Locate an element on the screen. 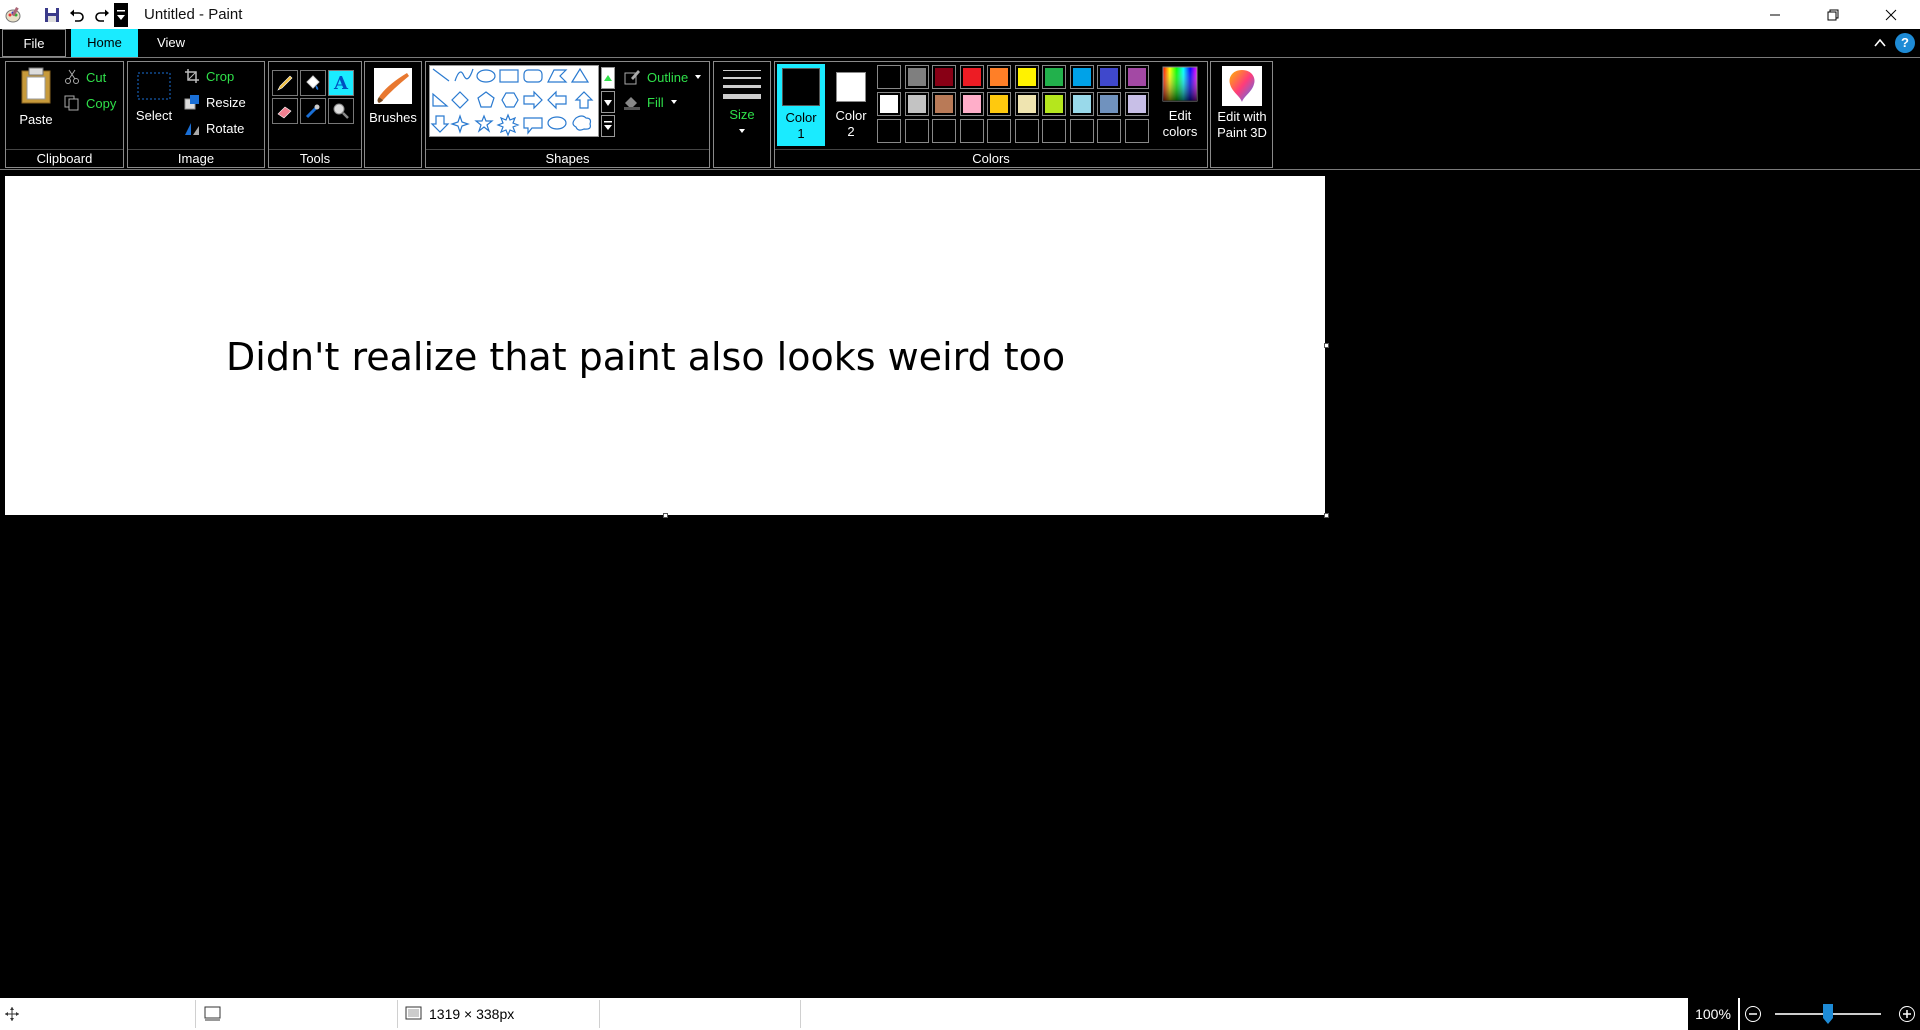  image-group: Select Crop Resize Rotate Image is located at coordinates (196, 114).